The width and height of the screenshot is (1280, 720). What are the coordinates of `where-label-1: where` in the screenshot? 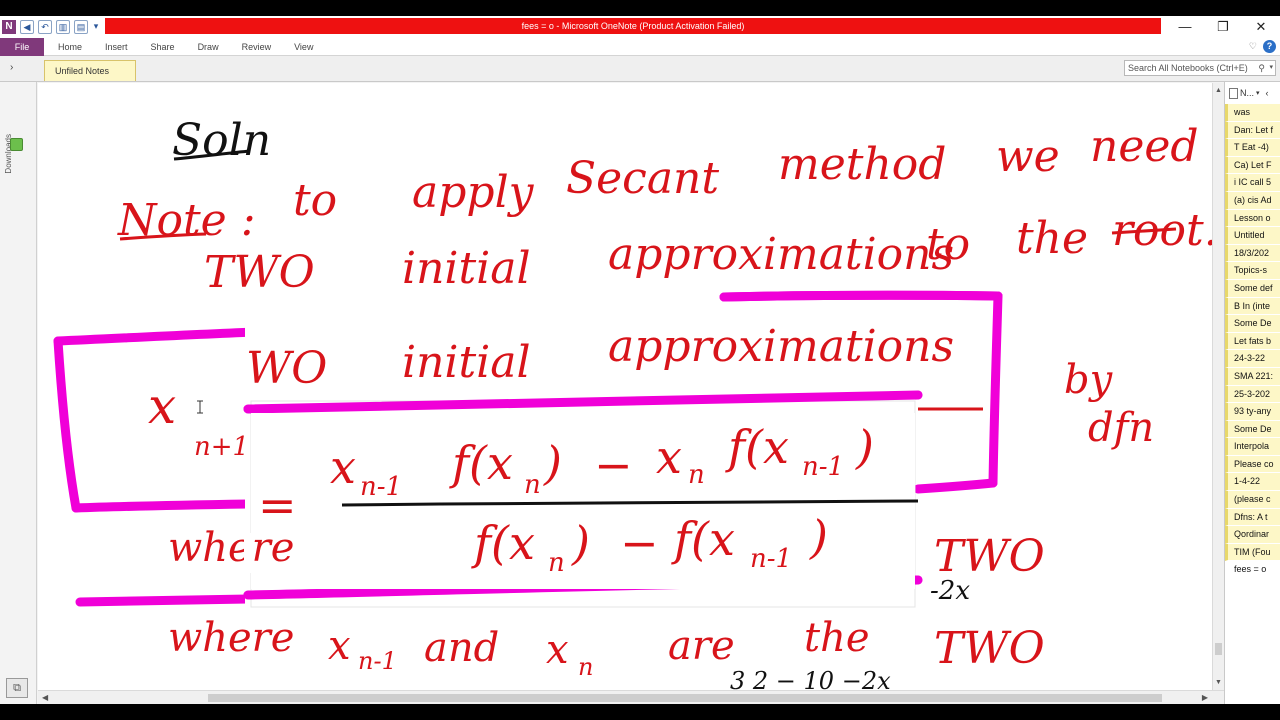 It's located at (231, 548).